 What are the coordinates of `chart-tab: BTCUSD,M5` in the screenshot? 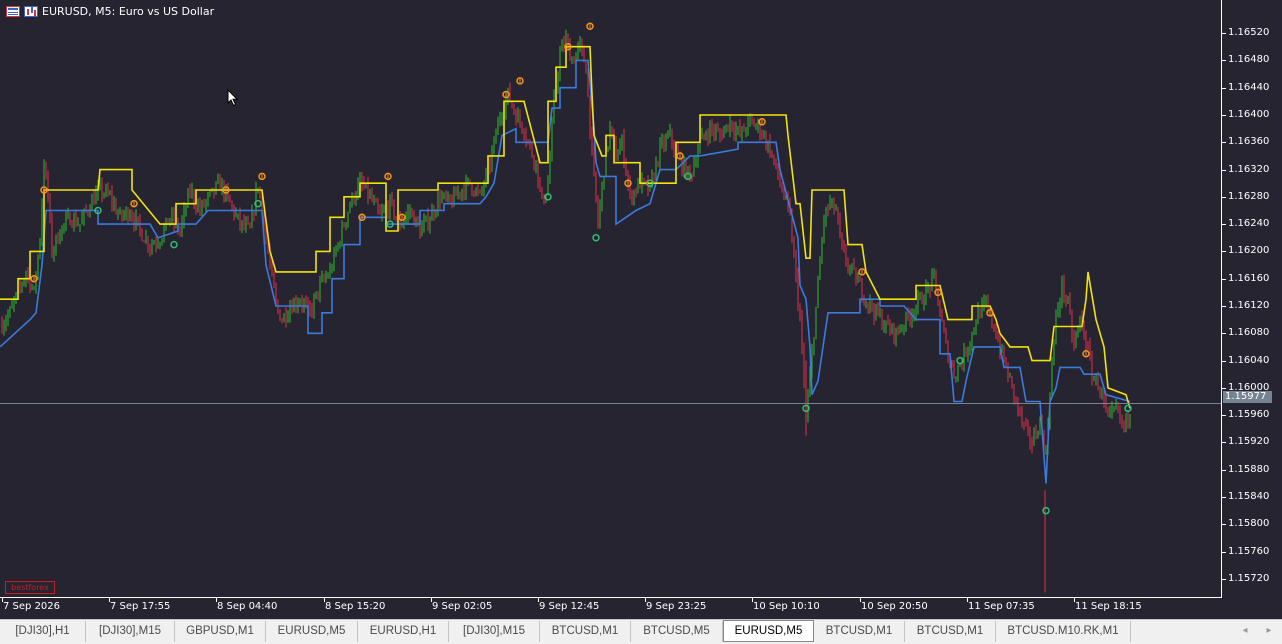 It's located at (677, 631).